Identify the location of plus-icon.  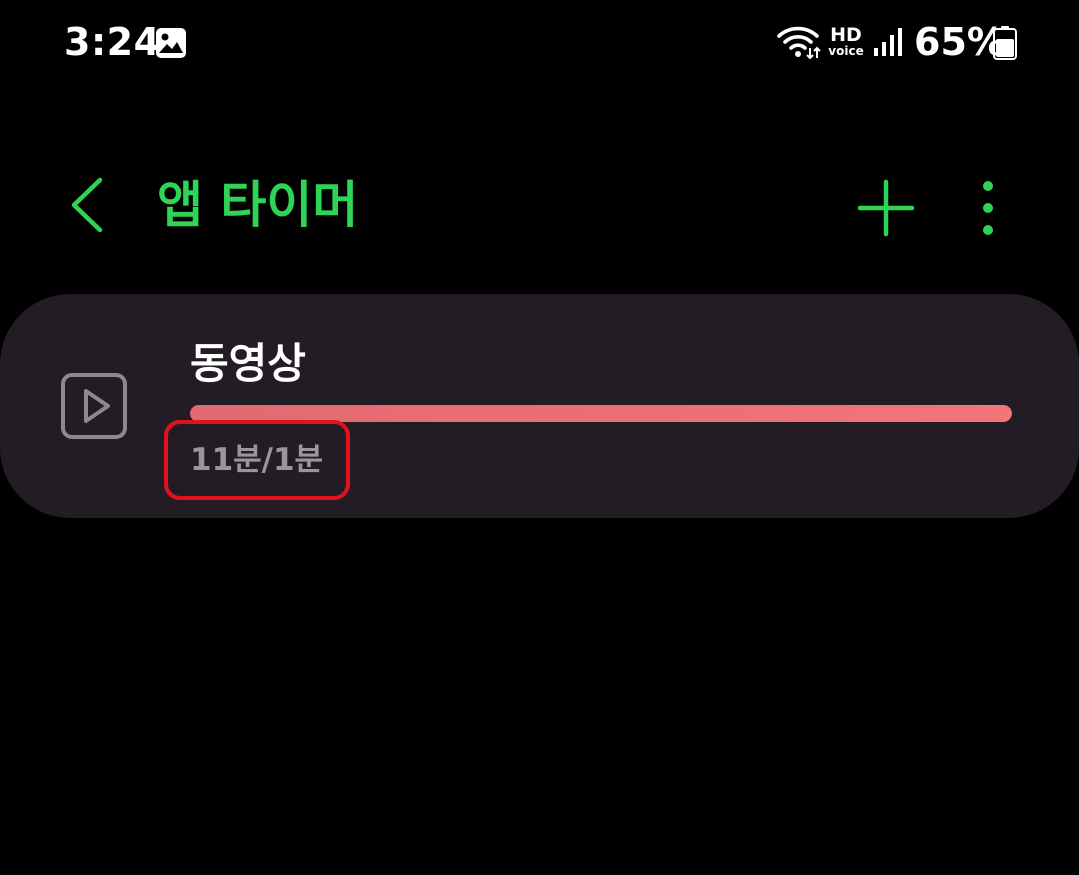
(886, 208).